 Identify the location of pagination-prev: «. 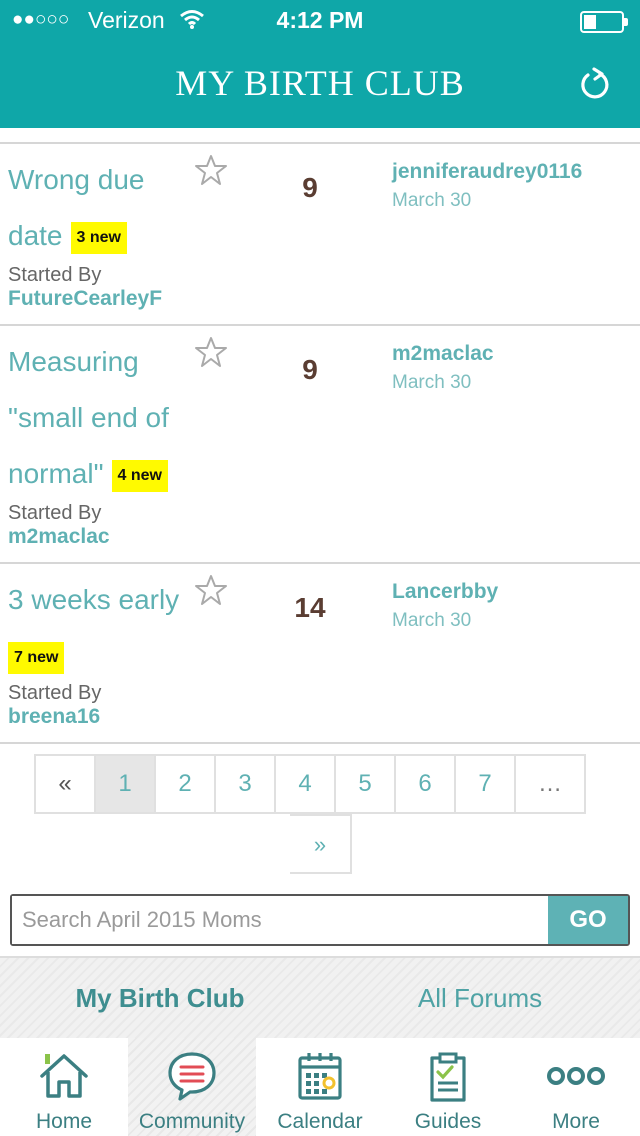
(65, 784).